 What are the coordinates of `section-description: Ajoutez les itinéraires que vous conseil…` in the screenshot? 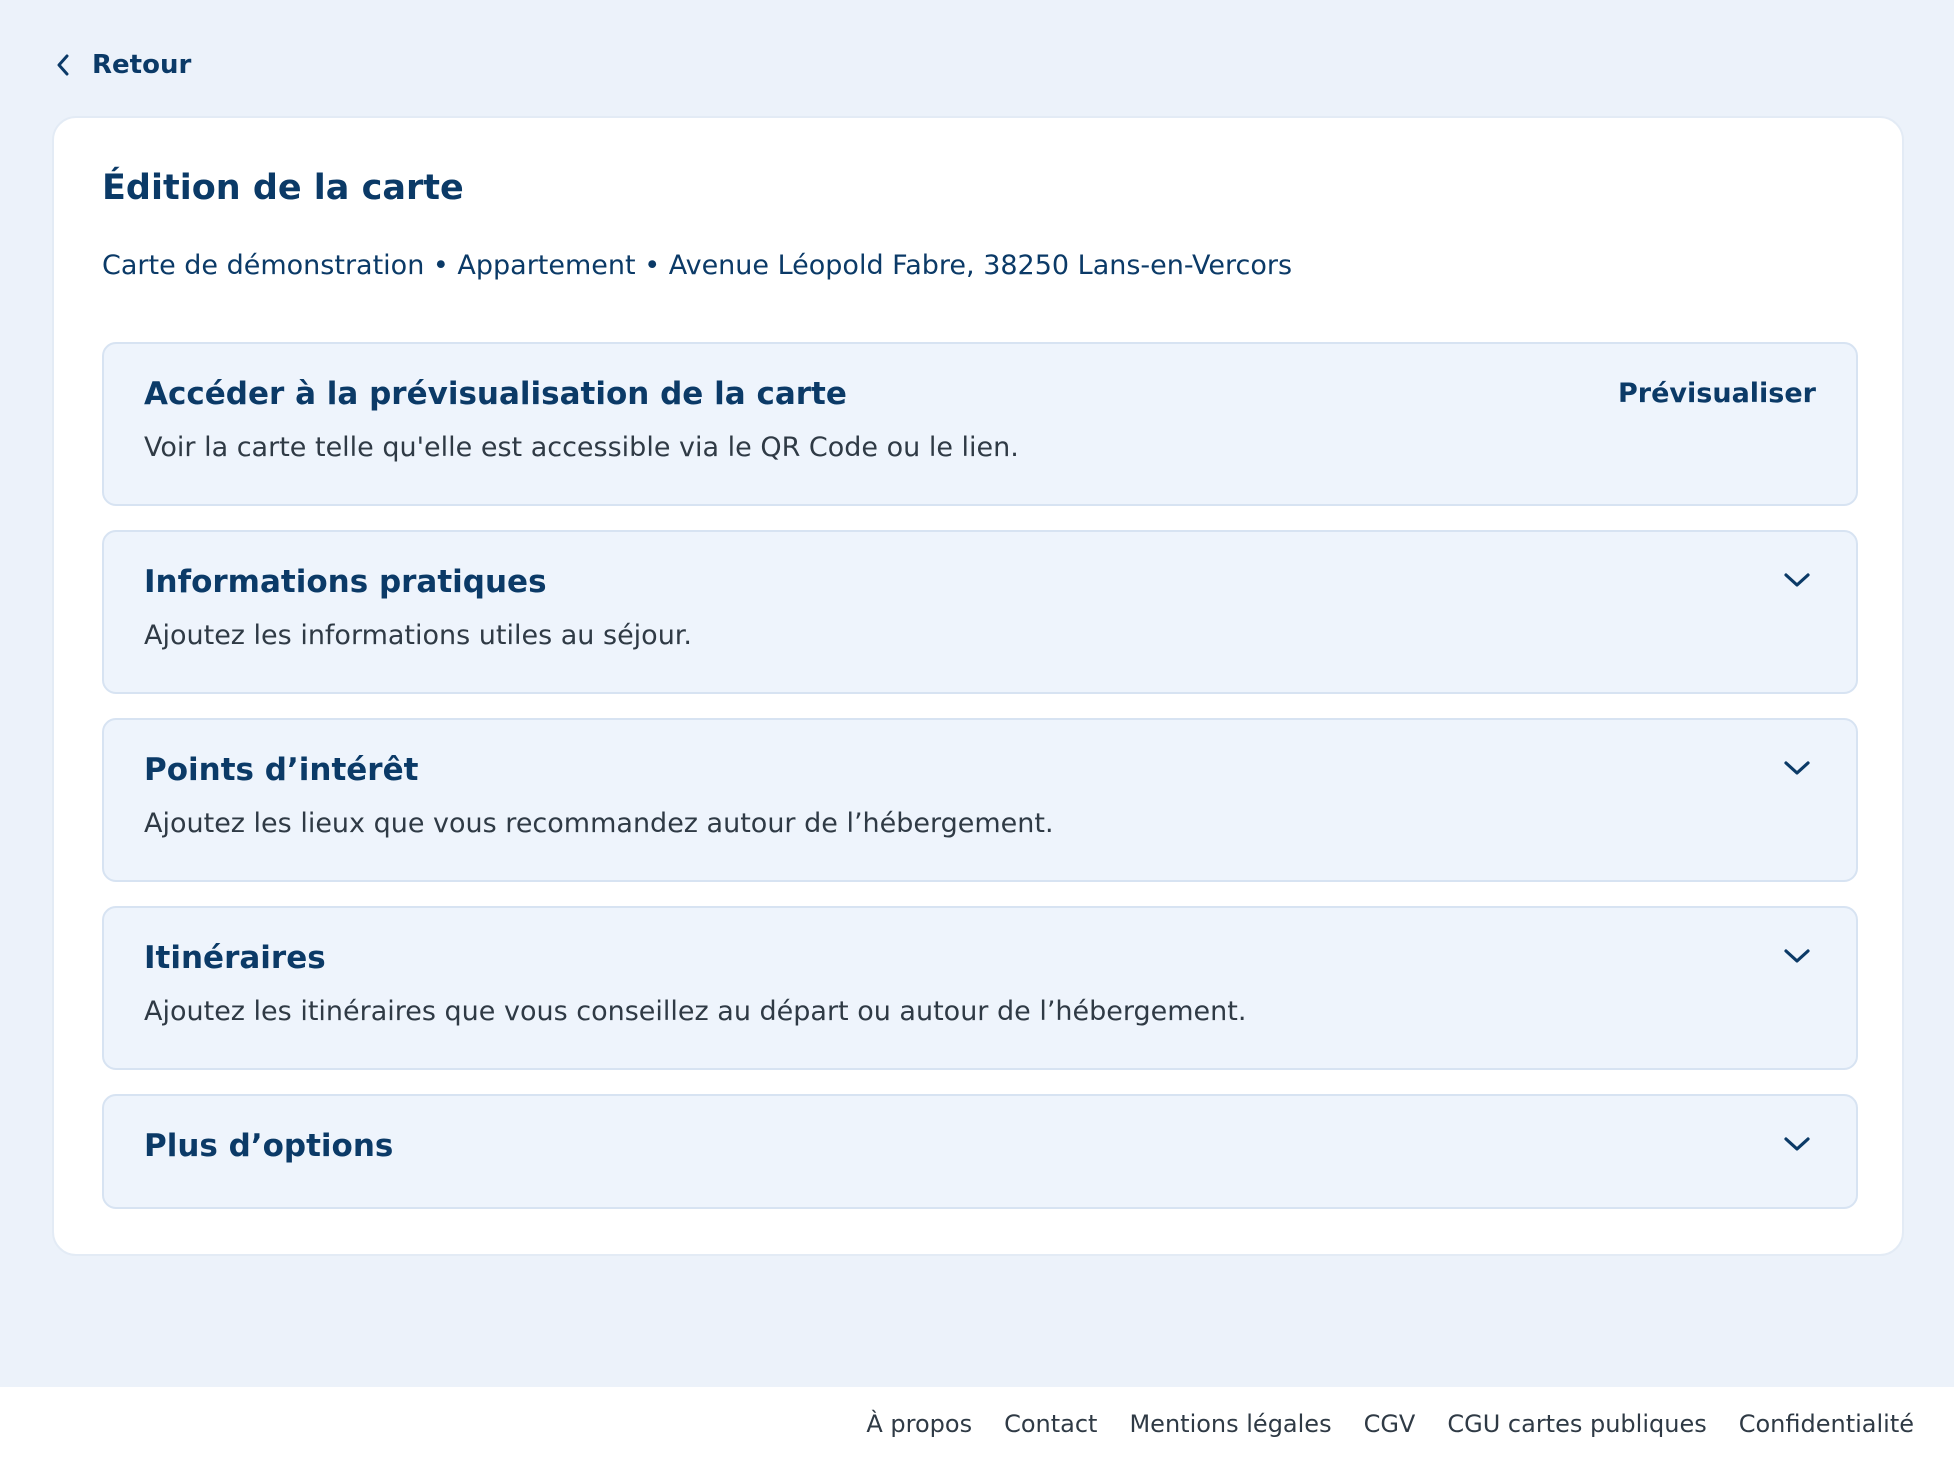 It's located at (695, 1011).